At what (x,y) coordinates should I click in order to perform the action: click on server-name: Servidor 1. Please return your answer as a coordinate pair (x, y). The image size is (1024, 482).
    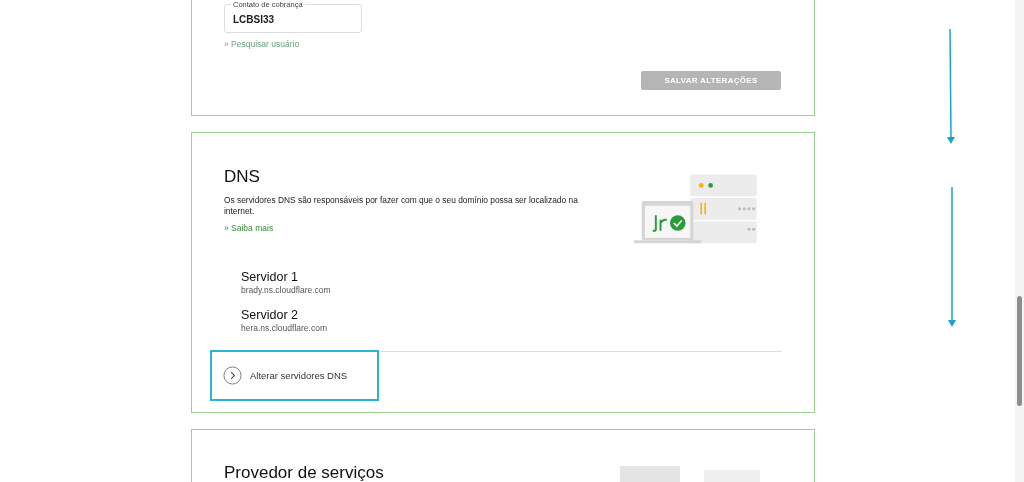
    Looking at the image, I should click on (270, 277).